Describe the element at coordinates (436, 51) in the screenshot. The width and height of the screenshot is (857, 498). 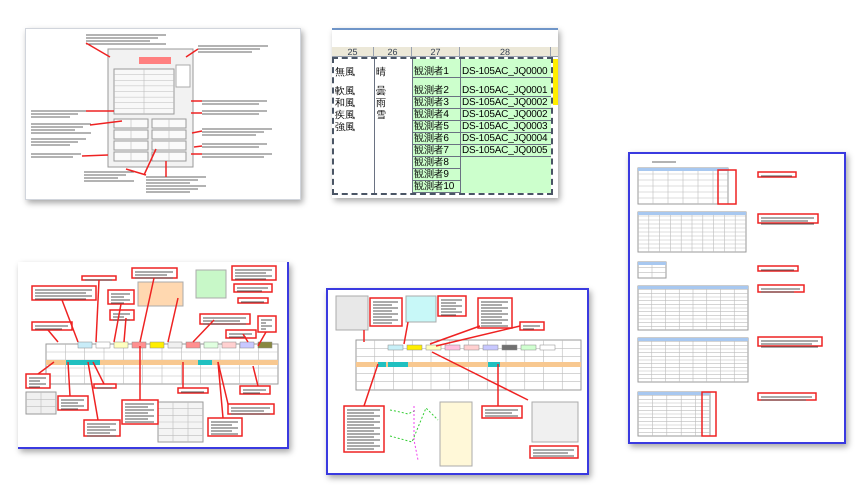
I see `column-header: 27` at that location.